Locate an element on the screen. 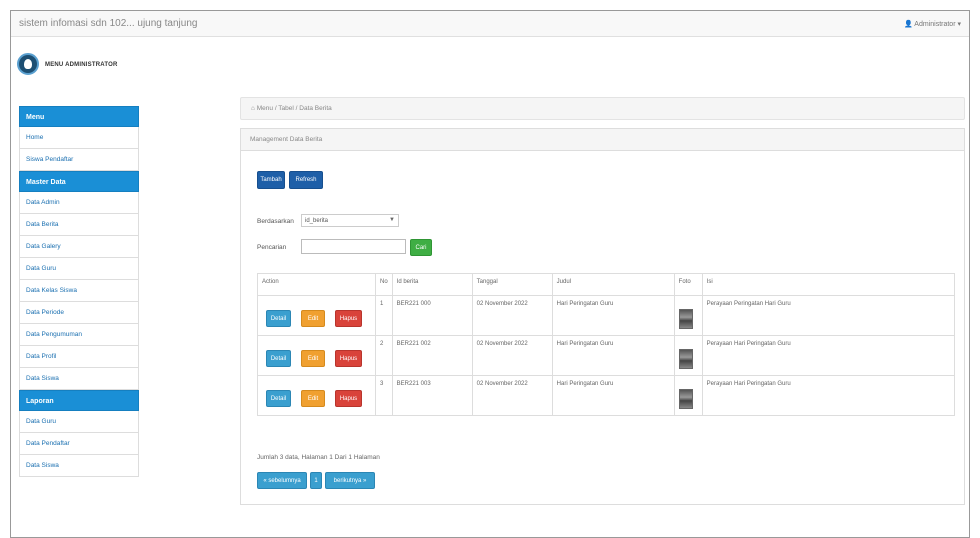 This screenshot has width=980, height=538. app-brand: sistem infomasi sdn 102... ujung tanjung is located at coordinates (108, 23).